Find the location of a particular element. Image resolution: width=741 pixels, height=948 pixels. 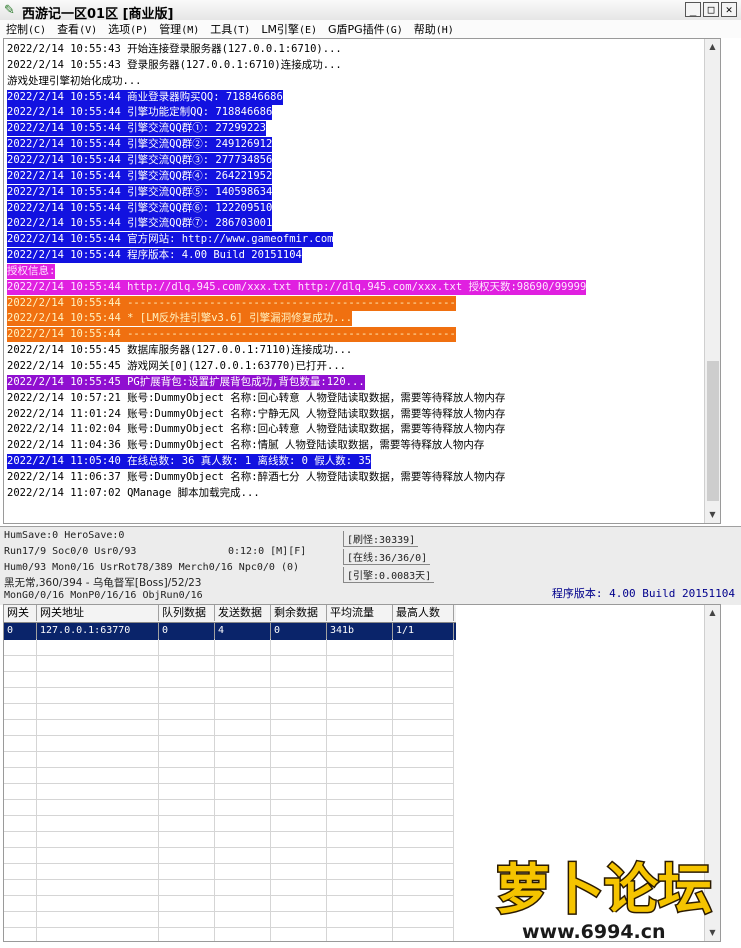

log-line: 2022/2/14 10:55:44 引擎交流QQ群④: 264221952 is located at coordinates (140, 176).